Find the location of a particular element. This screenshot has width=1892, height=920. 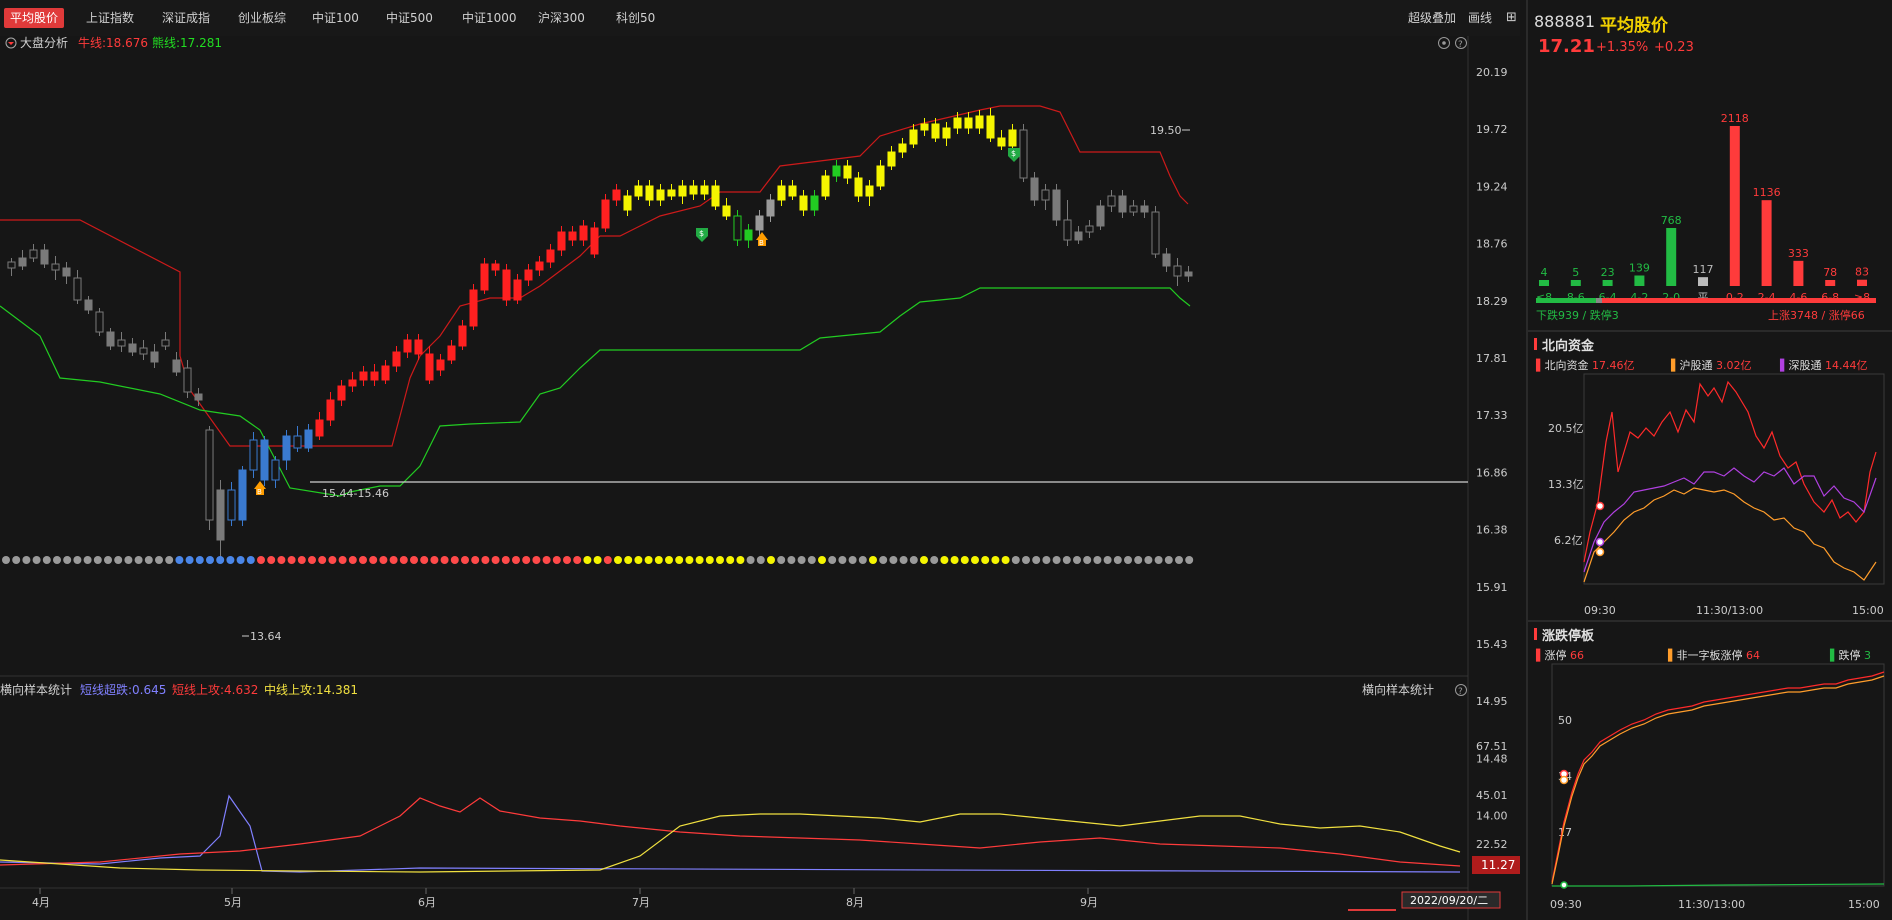

tab-6: 中证1000 is located at coordinates (489, 18).